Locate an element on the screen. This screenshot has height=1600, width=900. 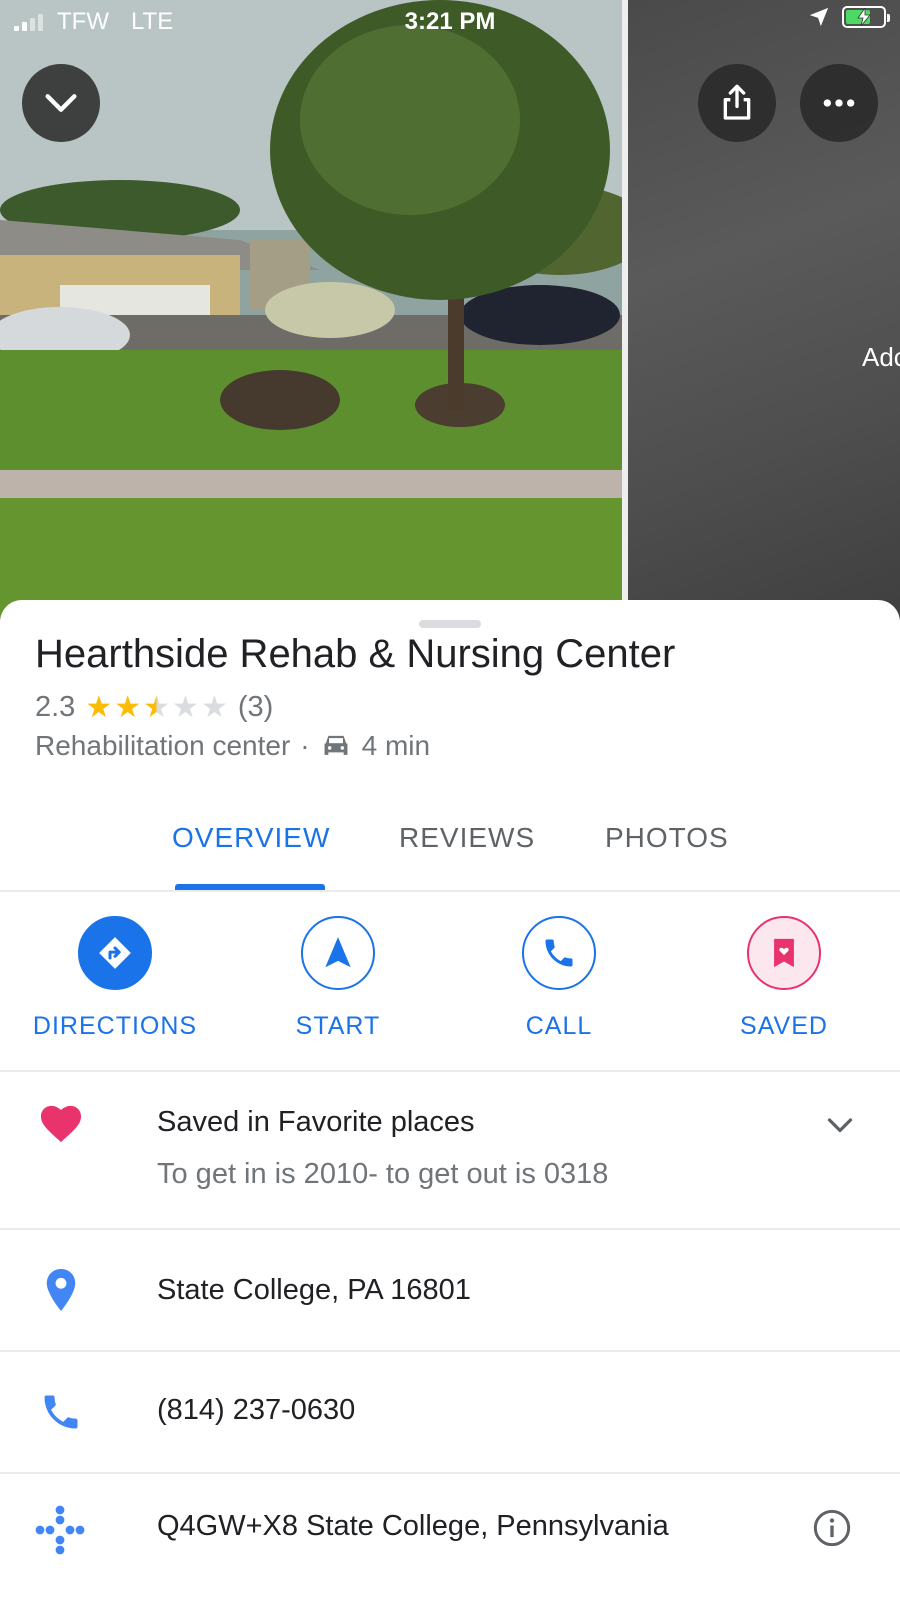
address-row: State College, PA 16801 is located at coordinates (450, 1291).